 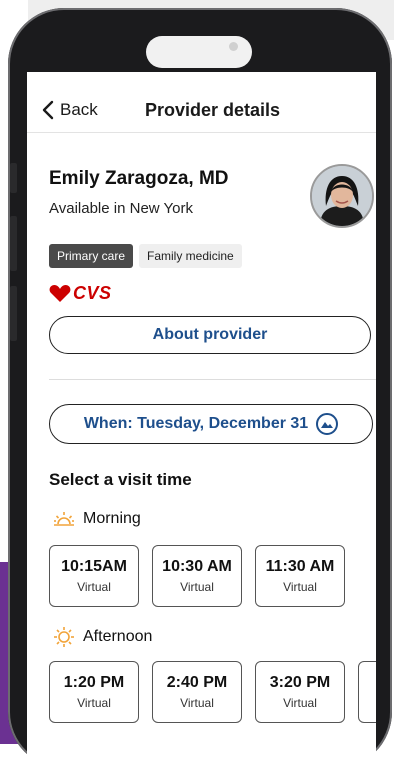 I want to click on section-divider, so click(x=212, y=379).